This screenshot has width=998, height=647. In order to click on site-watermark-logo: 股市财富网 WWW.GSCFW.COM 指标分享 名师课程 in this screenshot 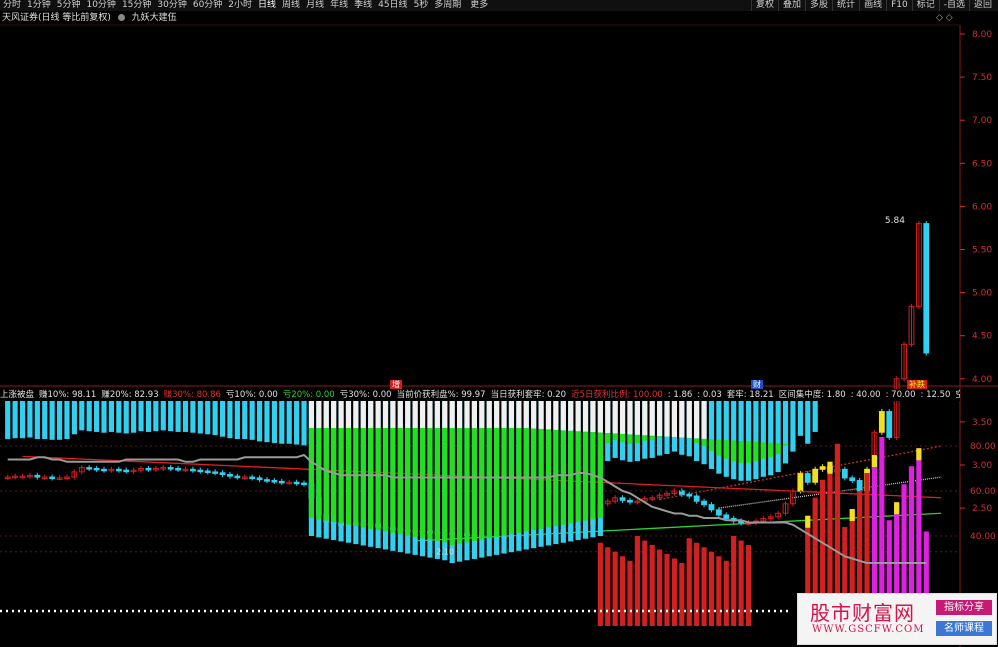, I will do `click(897, 619)`.